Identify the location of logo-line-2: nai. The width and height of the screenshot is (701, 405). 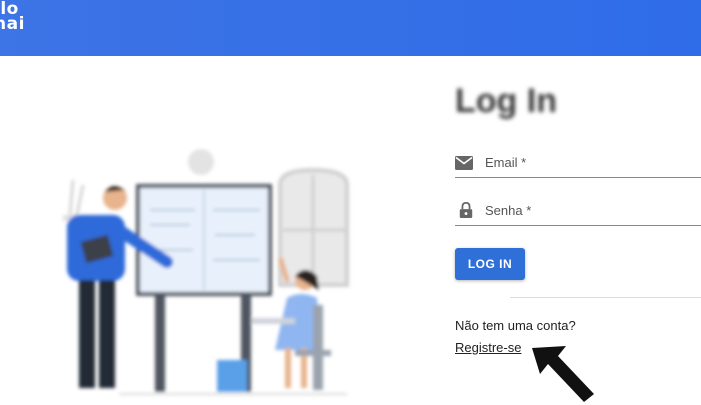
(12, 24).